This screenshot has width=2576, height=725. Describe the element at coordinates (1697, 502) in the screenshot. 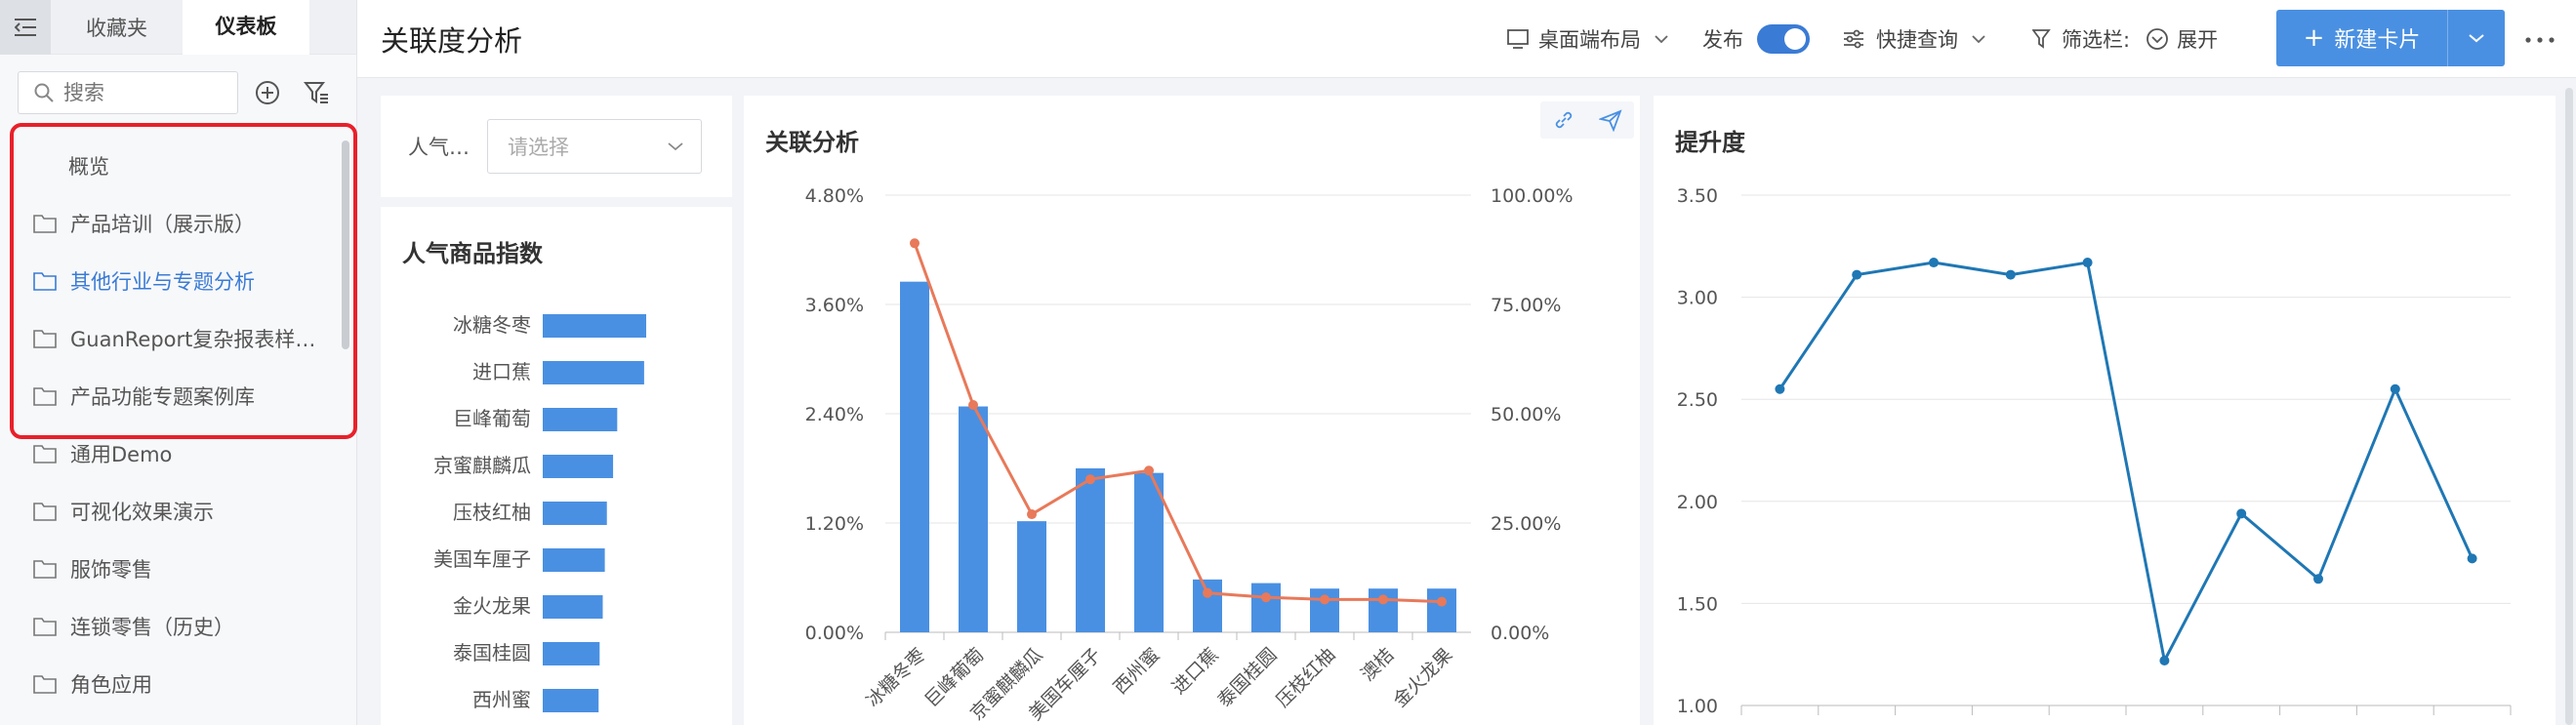

I see `y-tick-label: 2.00` at that location.